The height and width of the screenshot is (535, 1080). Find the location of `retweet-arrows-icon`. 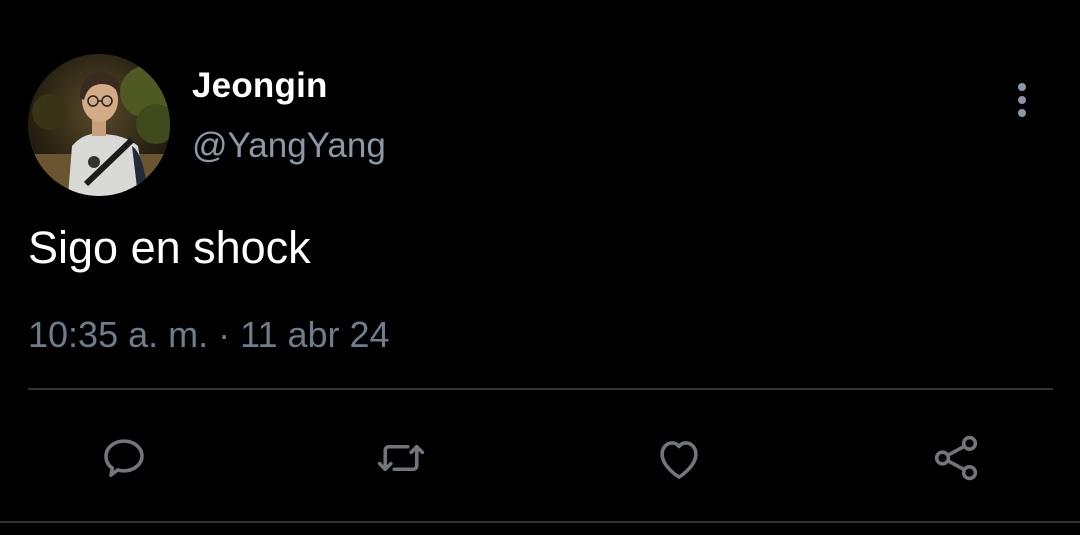

retweet-arrows-icon is located at coordinates (401, 458).